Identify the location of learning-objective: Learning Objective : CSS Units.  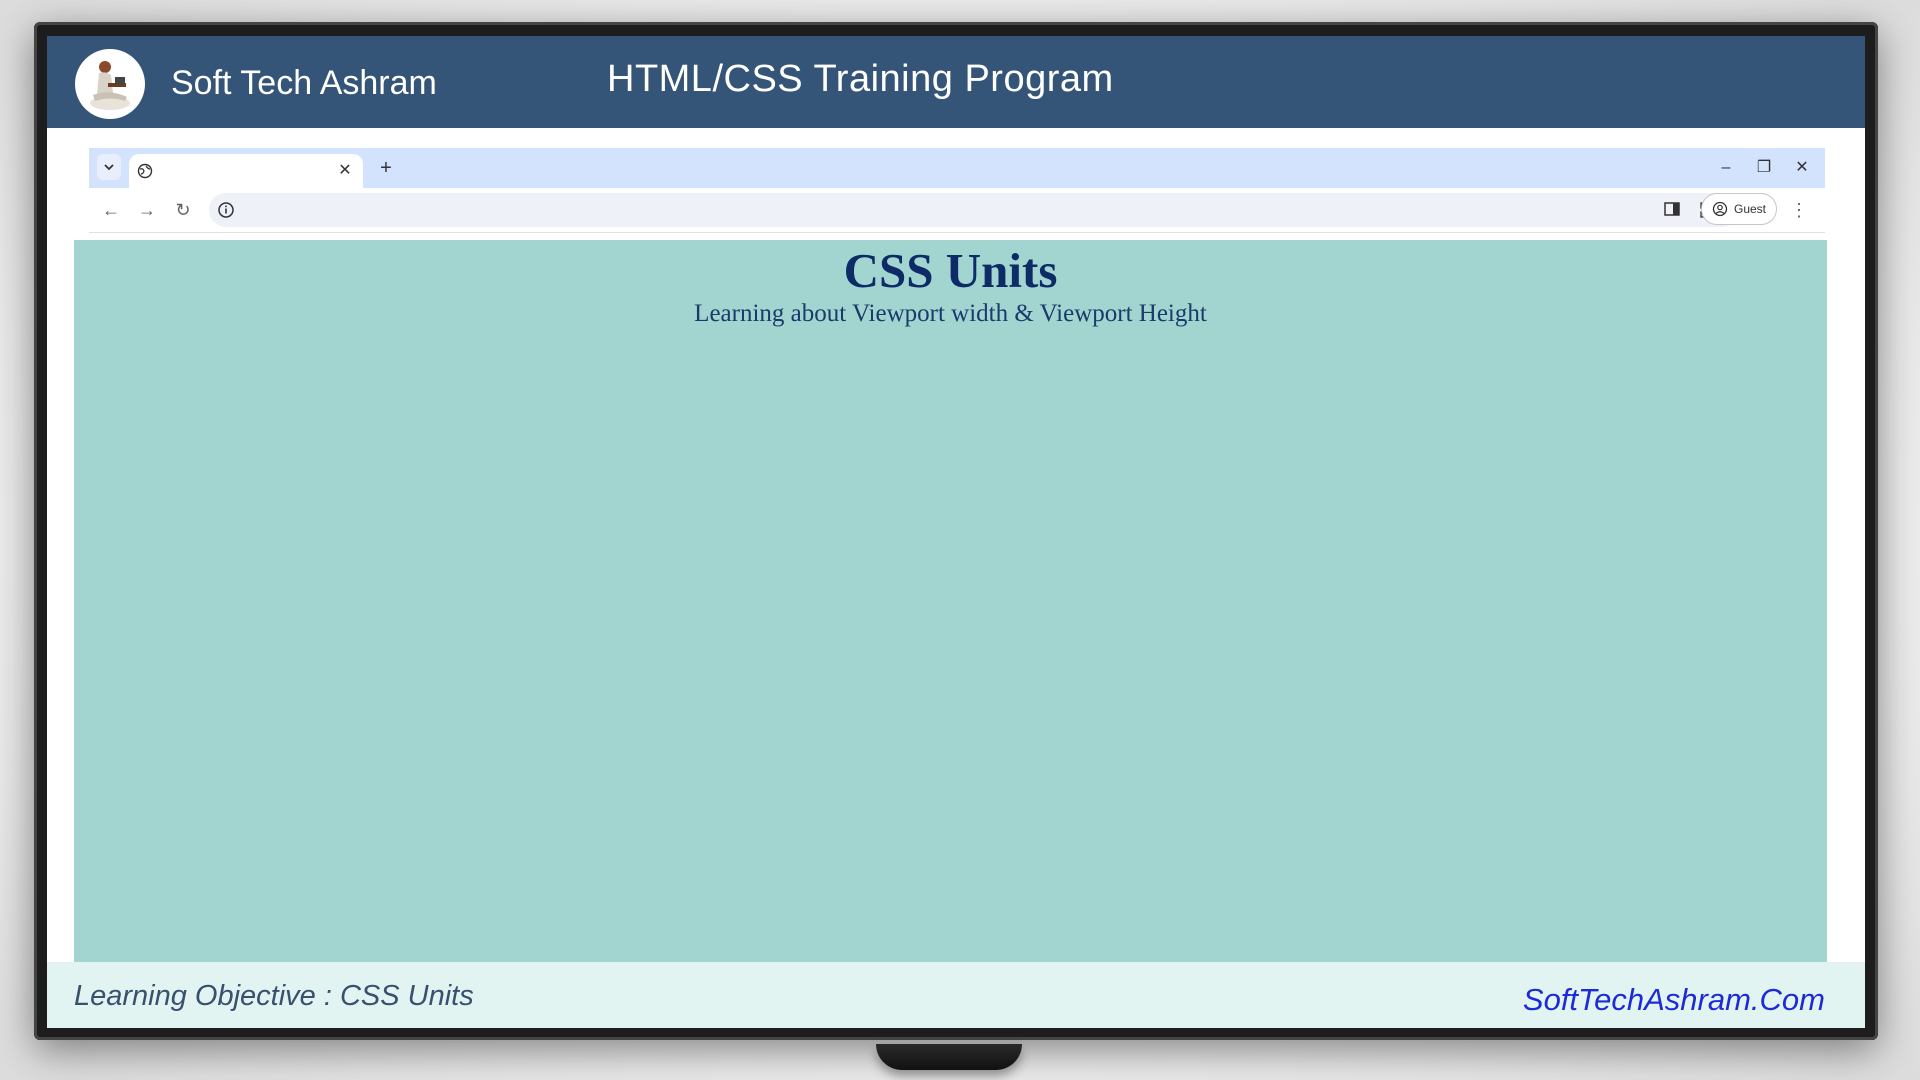
(274, 996).